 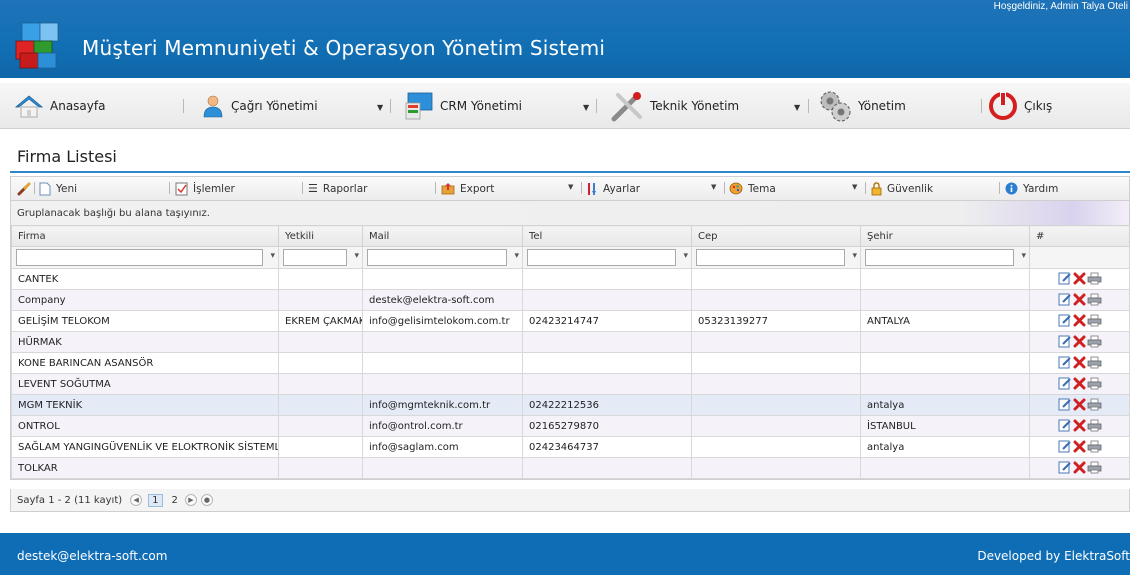 What do you see at coordinates (902, 188) in the screenshot?
I see `toolbar-security: Güvenlik` at bounding box center [902, 188].